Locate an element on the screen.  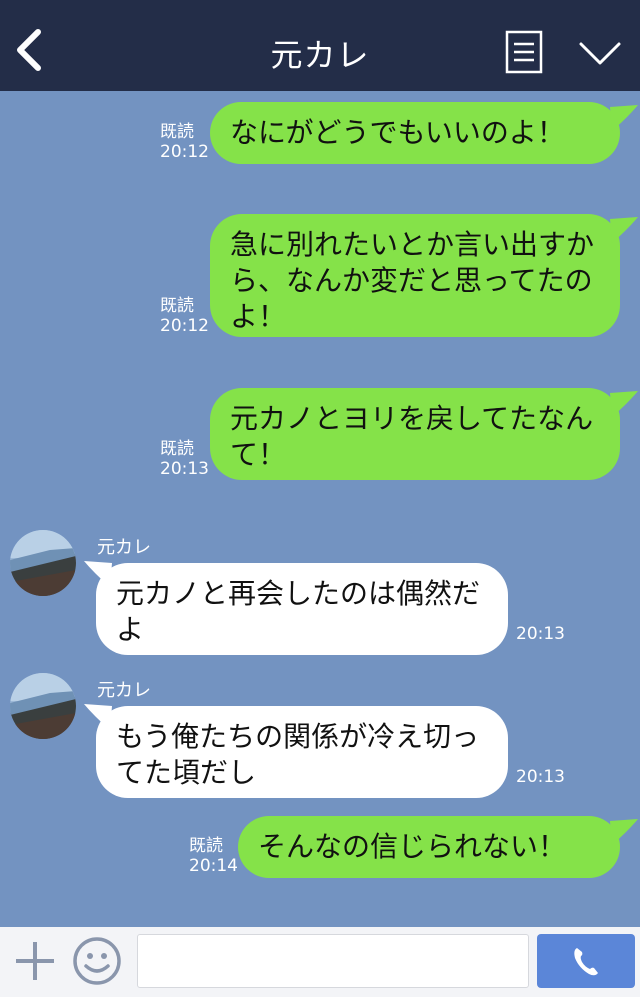
message-text: 元カノとヨリを戻してたなんて！ is located at coordinates (412, 436).